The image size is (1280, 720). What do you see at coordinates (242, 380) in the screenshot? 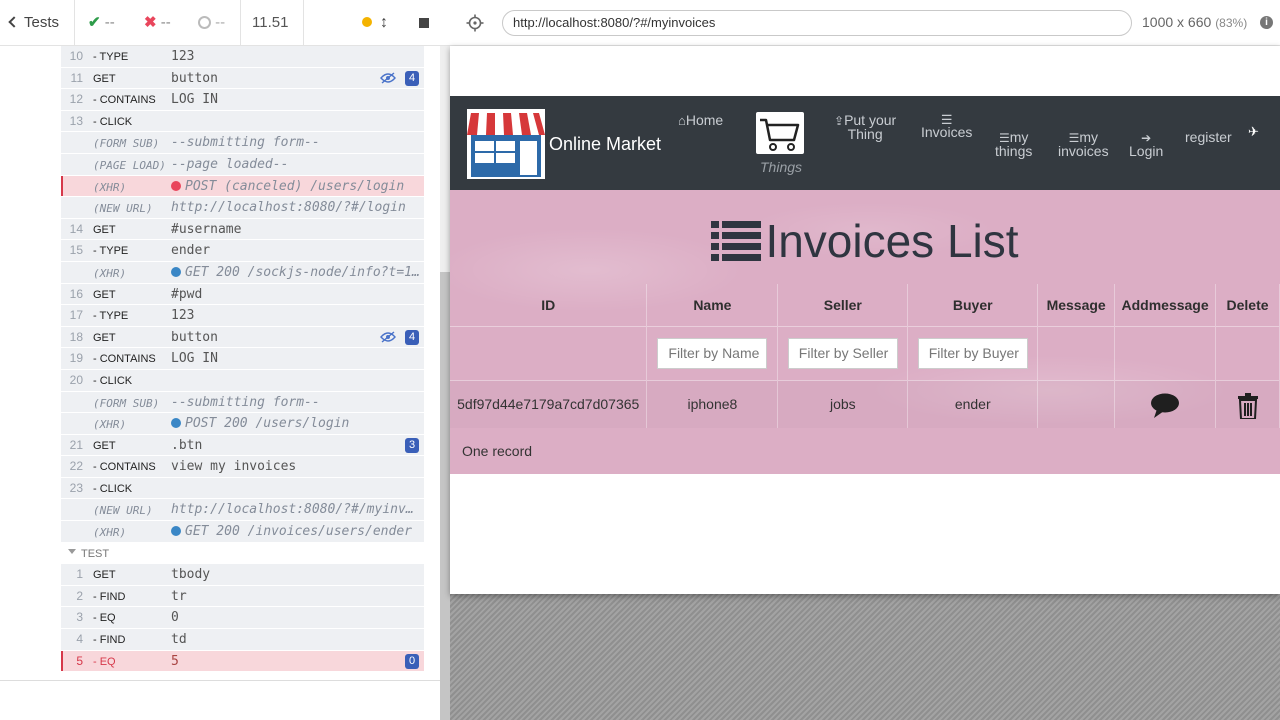
I see `command-row: 20 - CLICK` at bounding box center [242, 380].